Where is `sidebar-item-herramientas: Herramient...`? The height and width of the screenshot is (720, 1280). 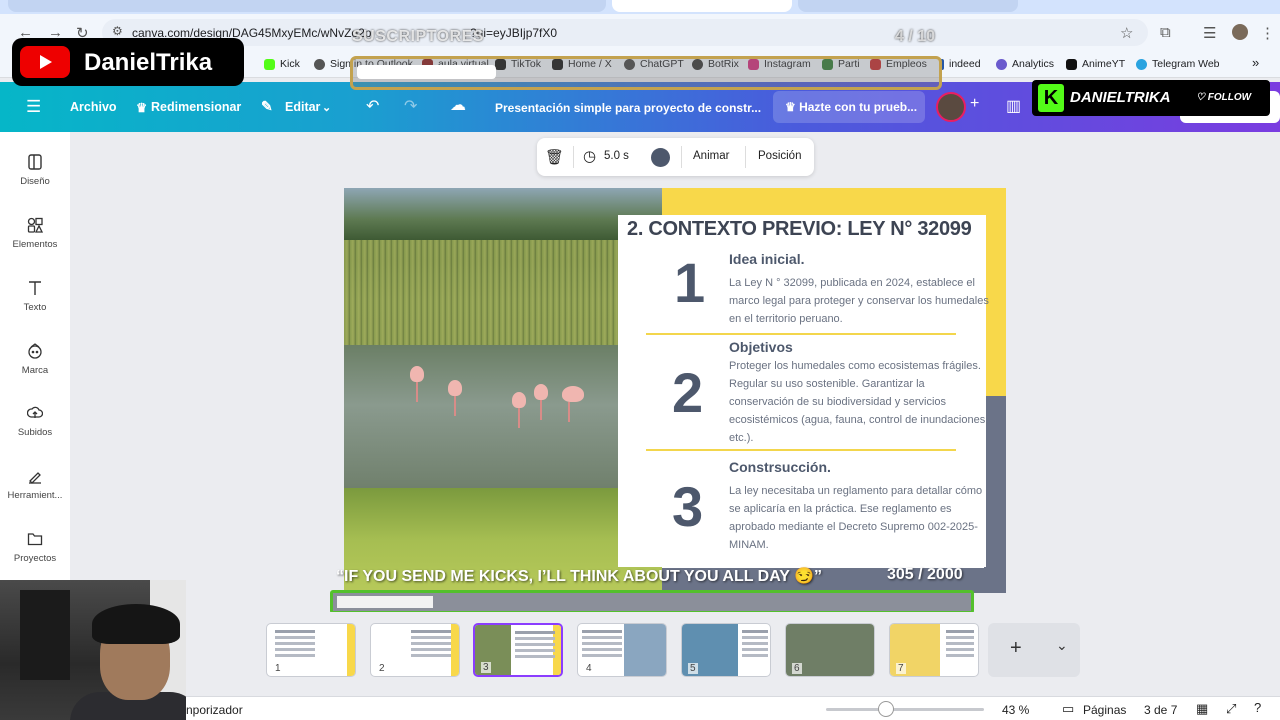 sidebar-item-herramientas: Herramient... is located at coordinates (35, 484).